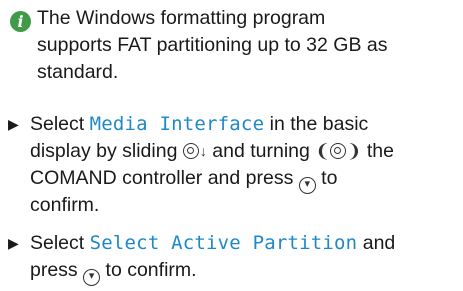 The image size is (463, 291). What do you see at coordinates (181, 18) in the screenshot?
I see `note-line-1: The Windows formatting program` at bounding box center [181, 18].